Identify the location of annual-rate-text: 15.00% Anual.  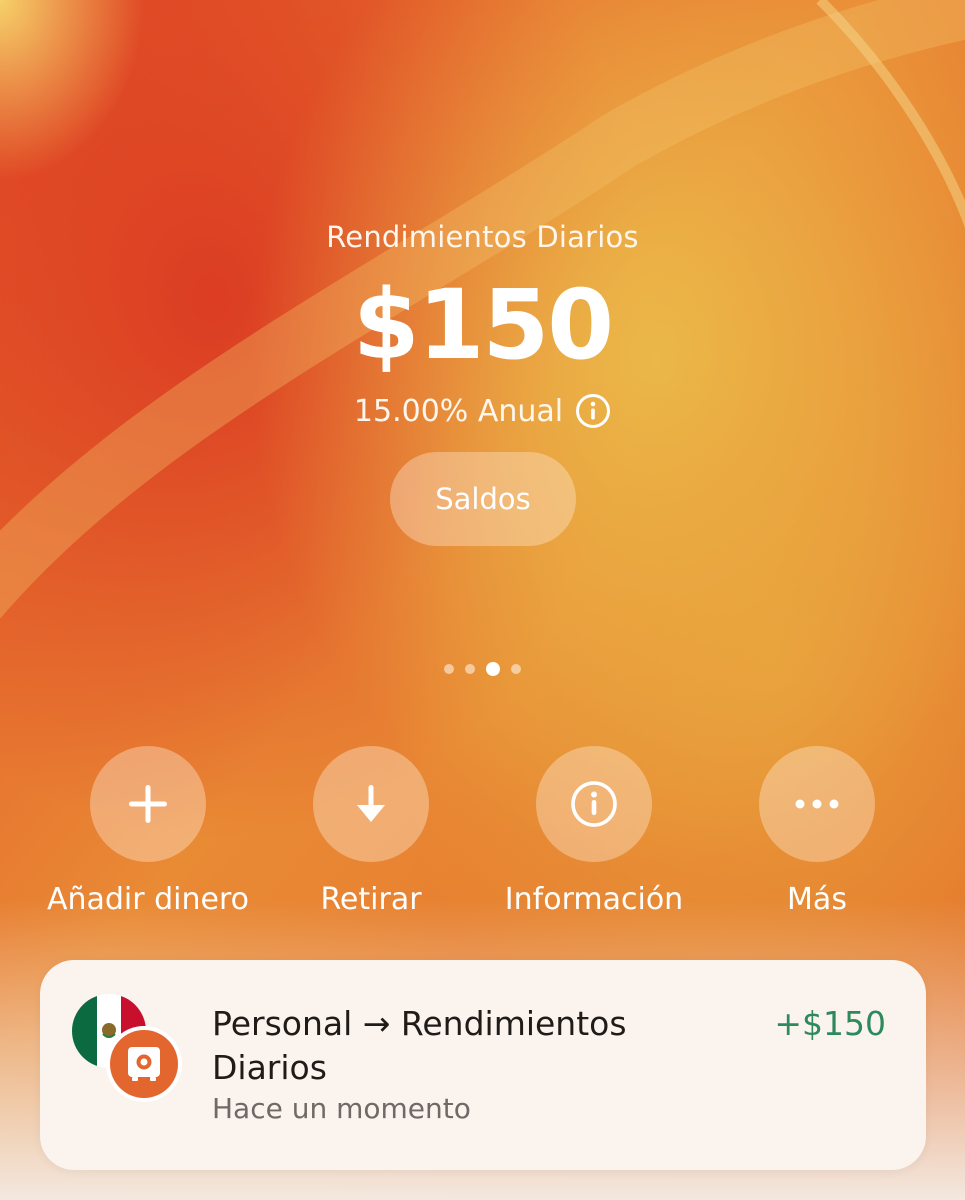
(458, 411).